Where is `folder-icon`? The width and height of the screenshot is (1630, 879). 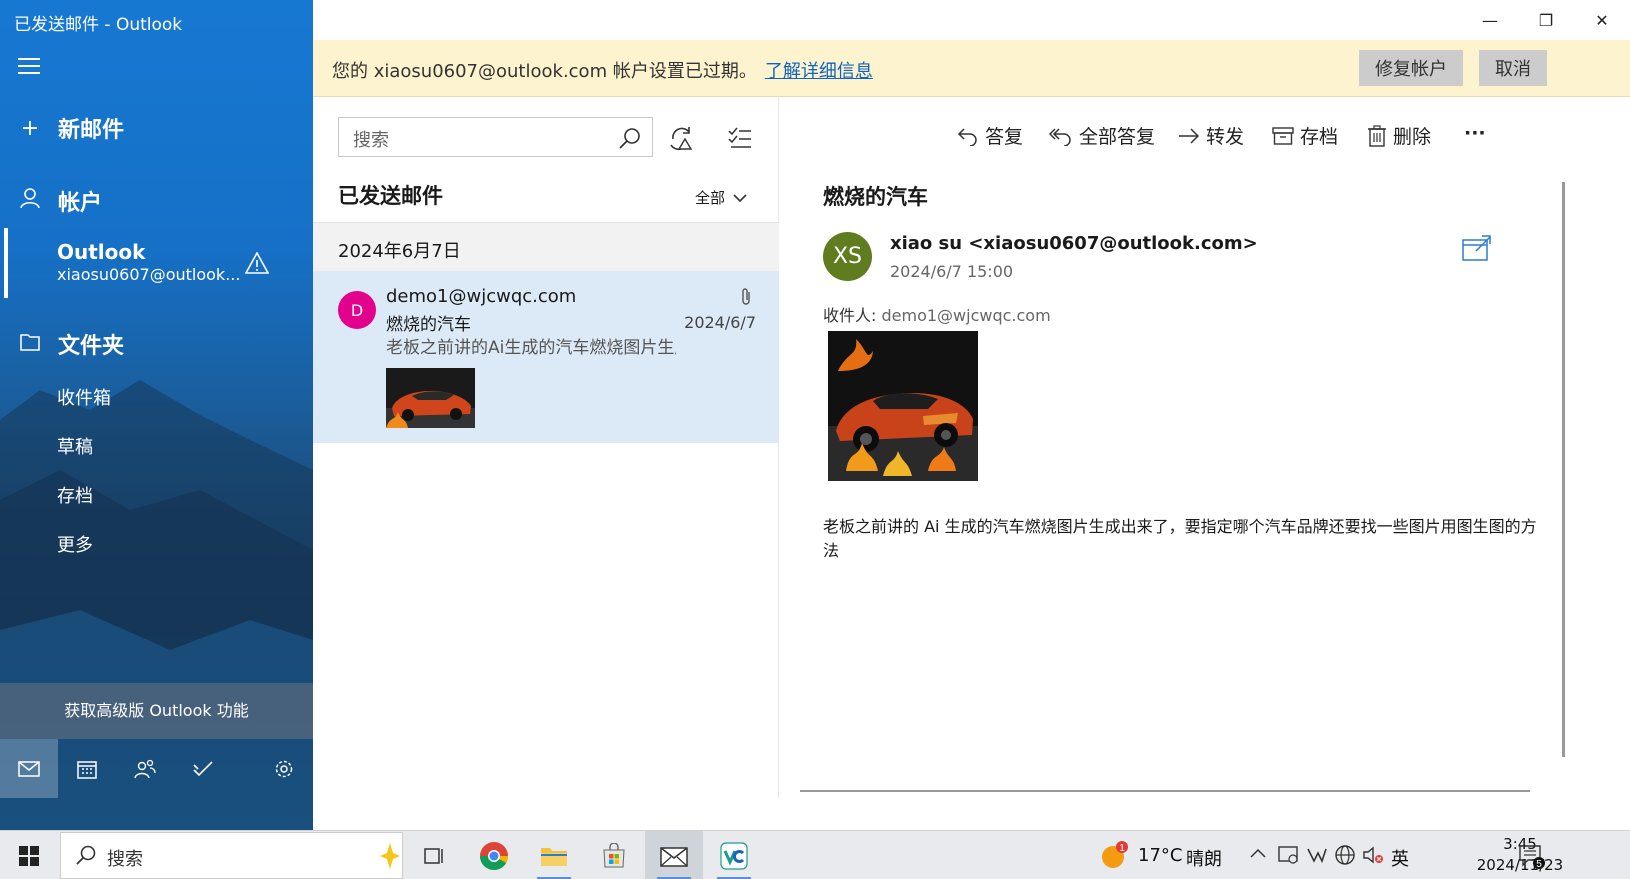
folder-icon is located at coordinates (554, 856).